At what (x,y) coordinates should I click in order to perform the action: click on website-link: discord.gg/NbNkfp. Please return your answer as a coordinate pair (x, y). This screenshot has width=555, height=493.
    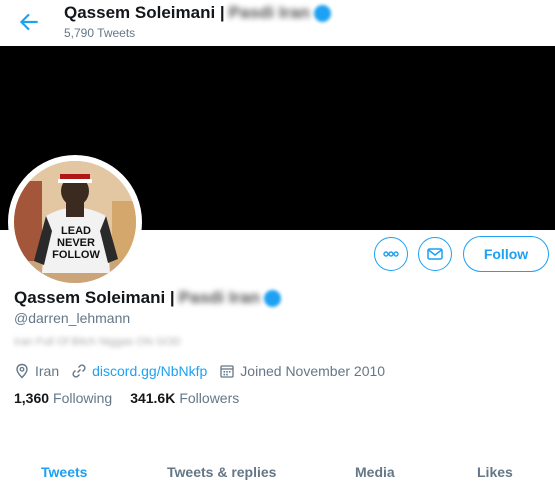
    Looking at the image, I should click on (149, 371).